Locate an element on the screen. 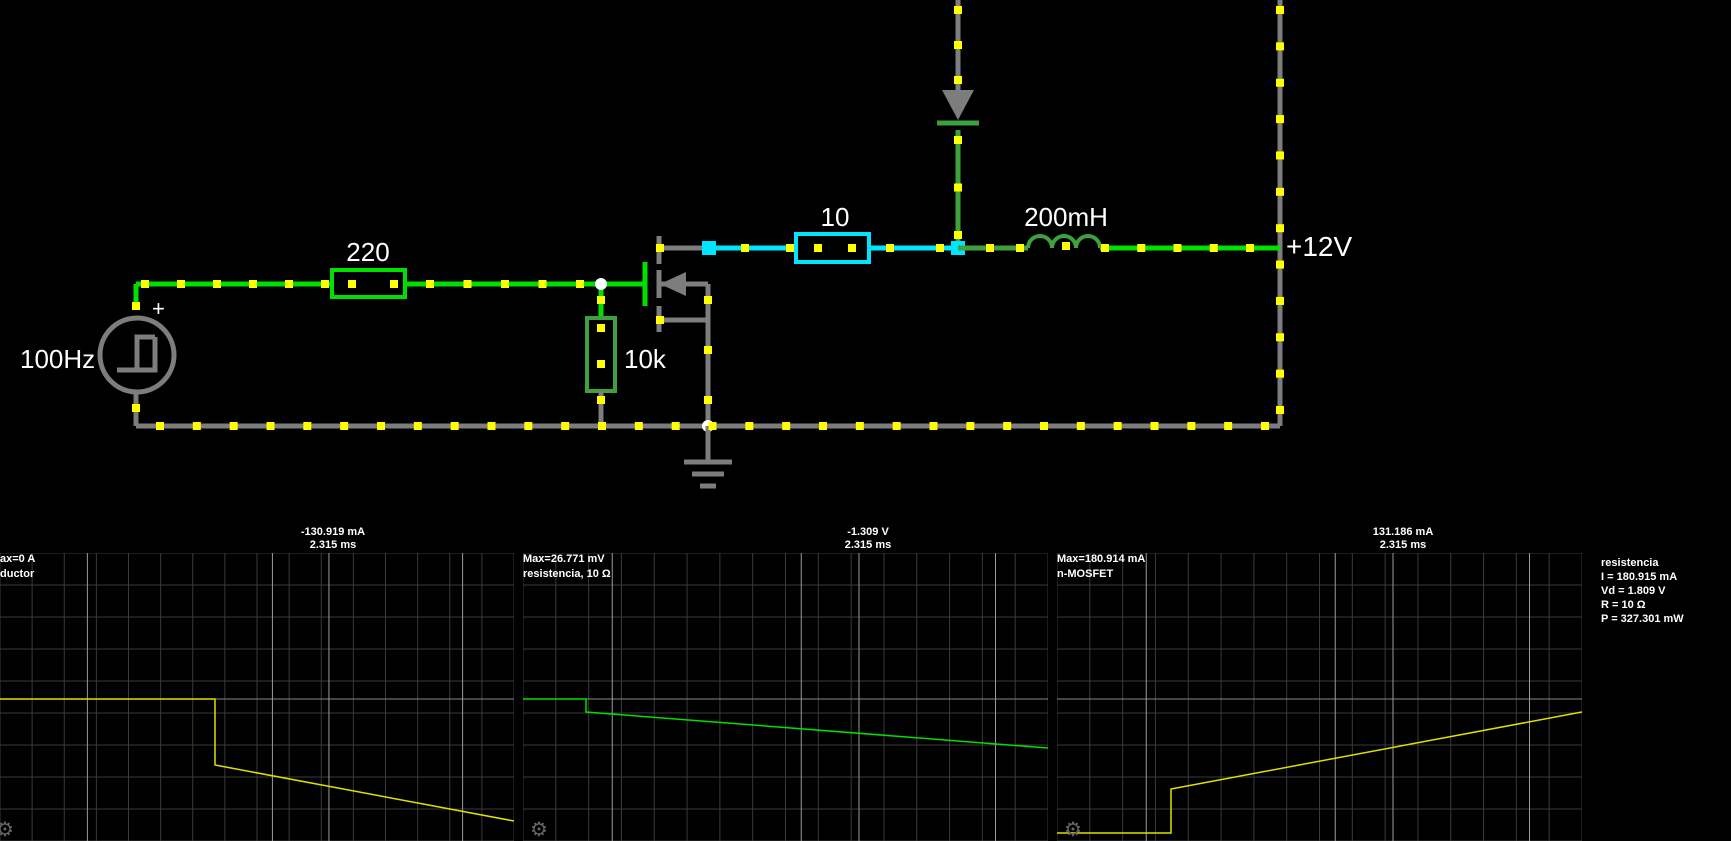 The height and width of the screenshot is (841, 1731). source-frequency-label: 100Hz is located at coordinates (57, 359).